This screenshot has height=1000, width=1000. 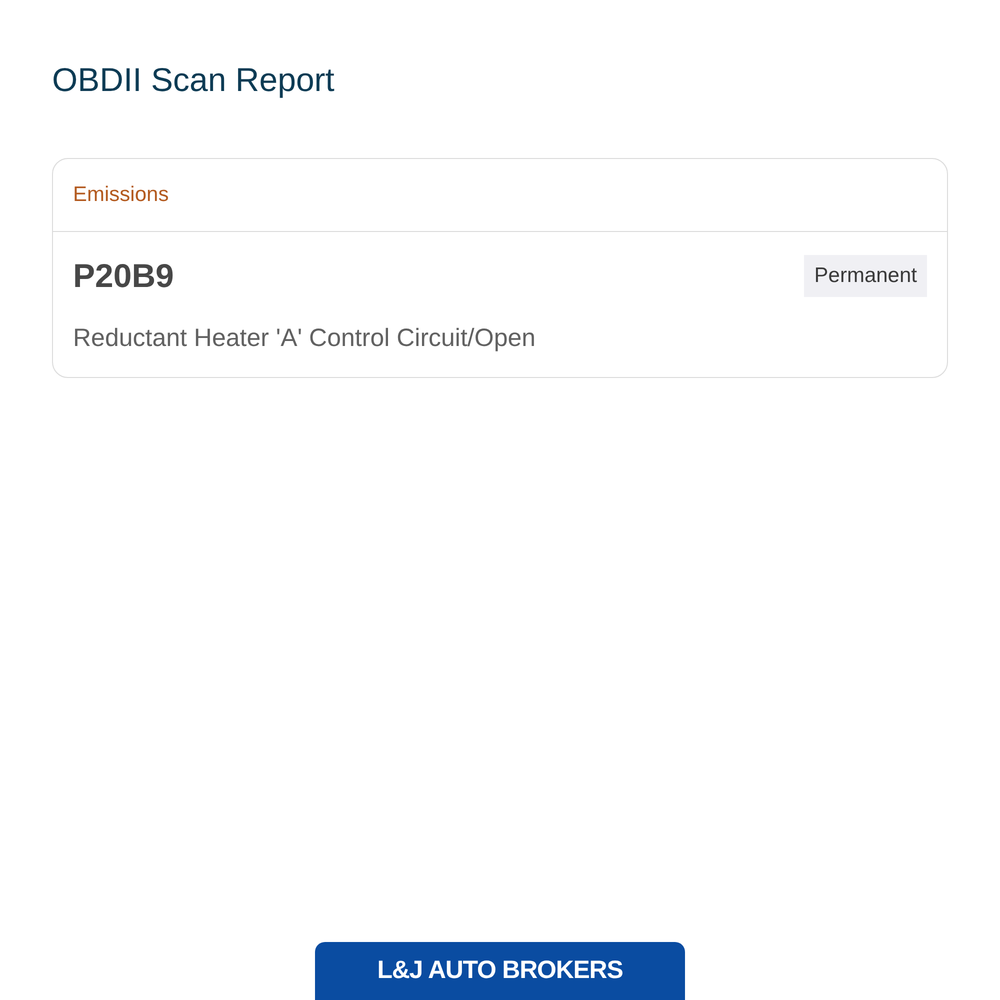 What do you see at coordinates (193, 80) in the screenshot?
I see `page-title: OBDII Scan Report` at bounding box center [193, 80].